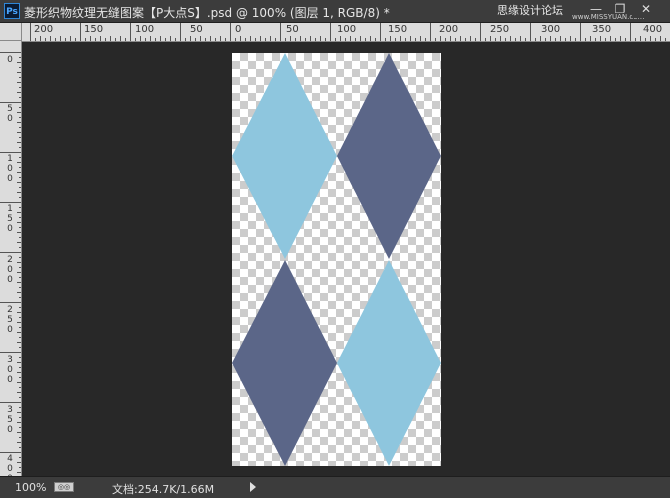 This screenshot has width=670, height=498. Describe the element at coordinates (163, 489) in the screenshot. I see `document-info: 文档:254.7K/1.66M` at that location.